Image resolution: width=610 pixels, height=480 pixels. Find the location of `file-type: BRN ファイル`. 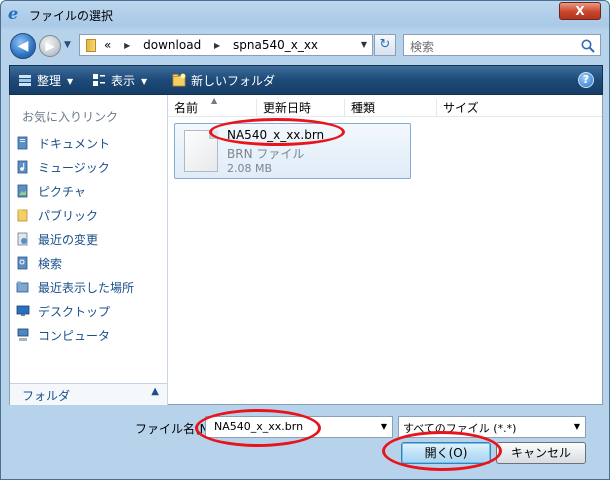

file-type: BRN ファイル is located at coordinates (266, 154).